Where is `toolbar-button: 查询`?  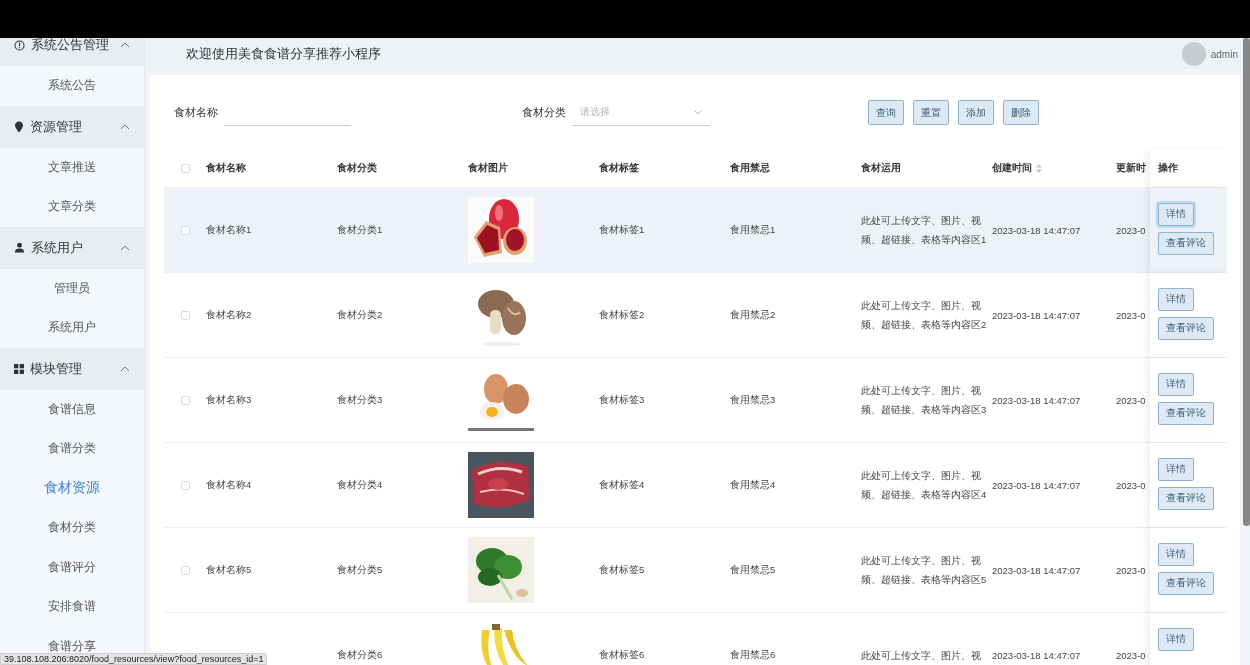 toolbar-button: 查询 is located at coordinates (886, 112).